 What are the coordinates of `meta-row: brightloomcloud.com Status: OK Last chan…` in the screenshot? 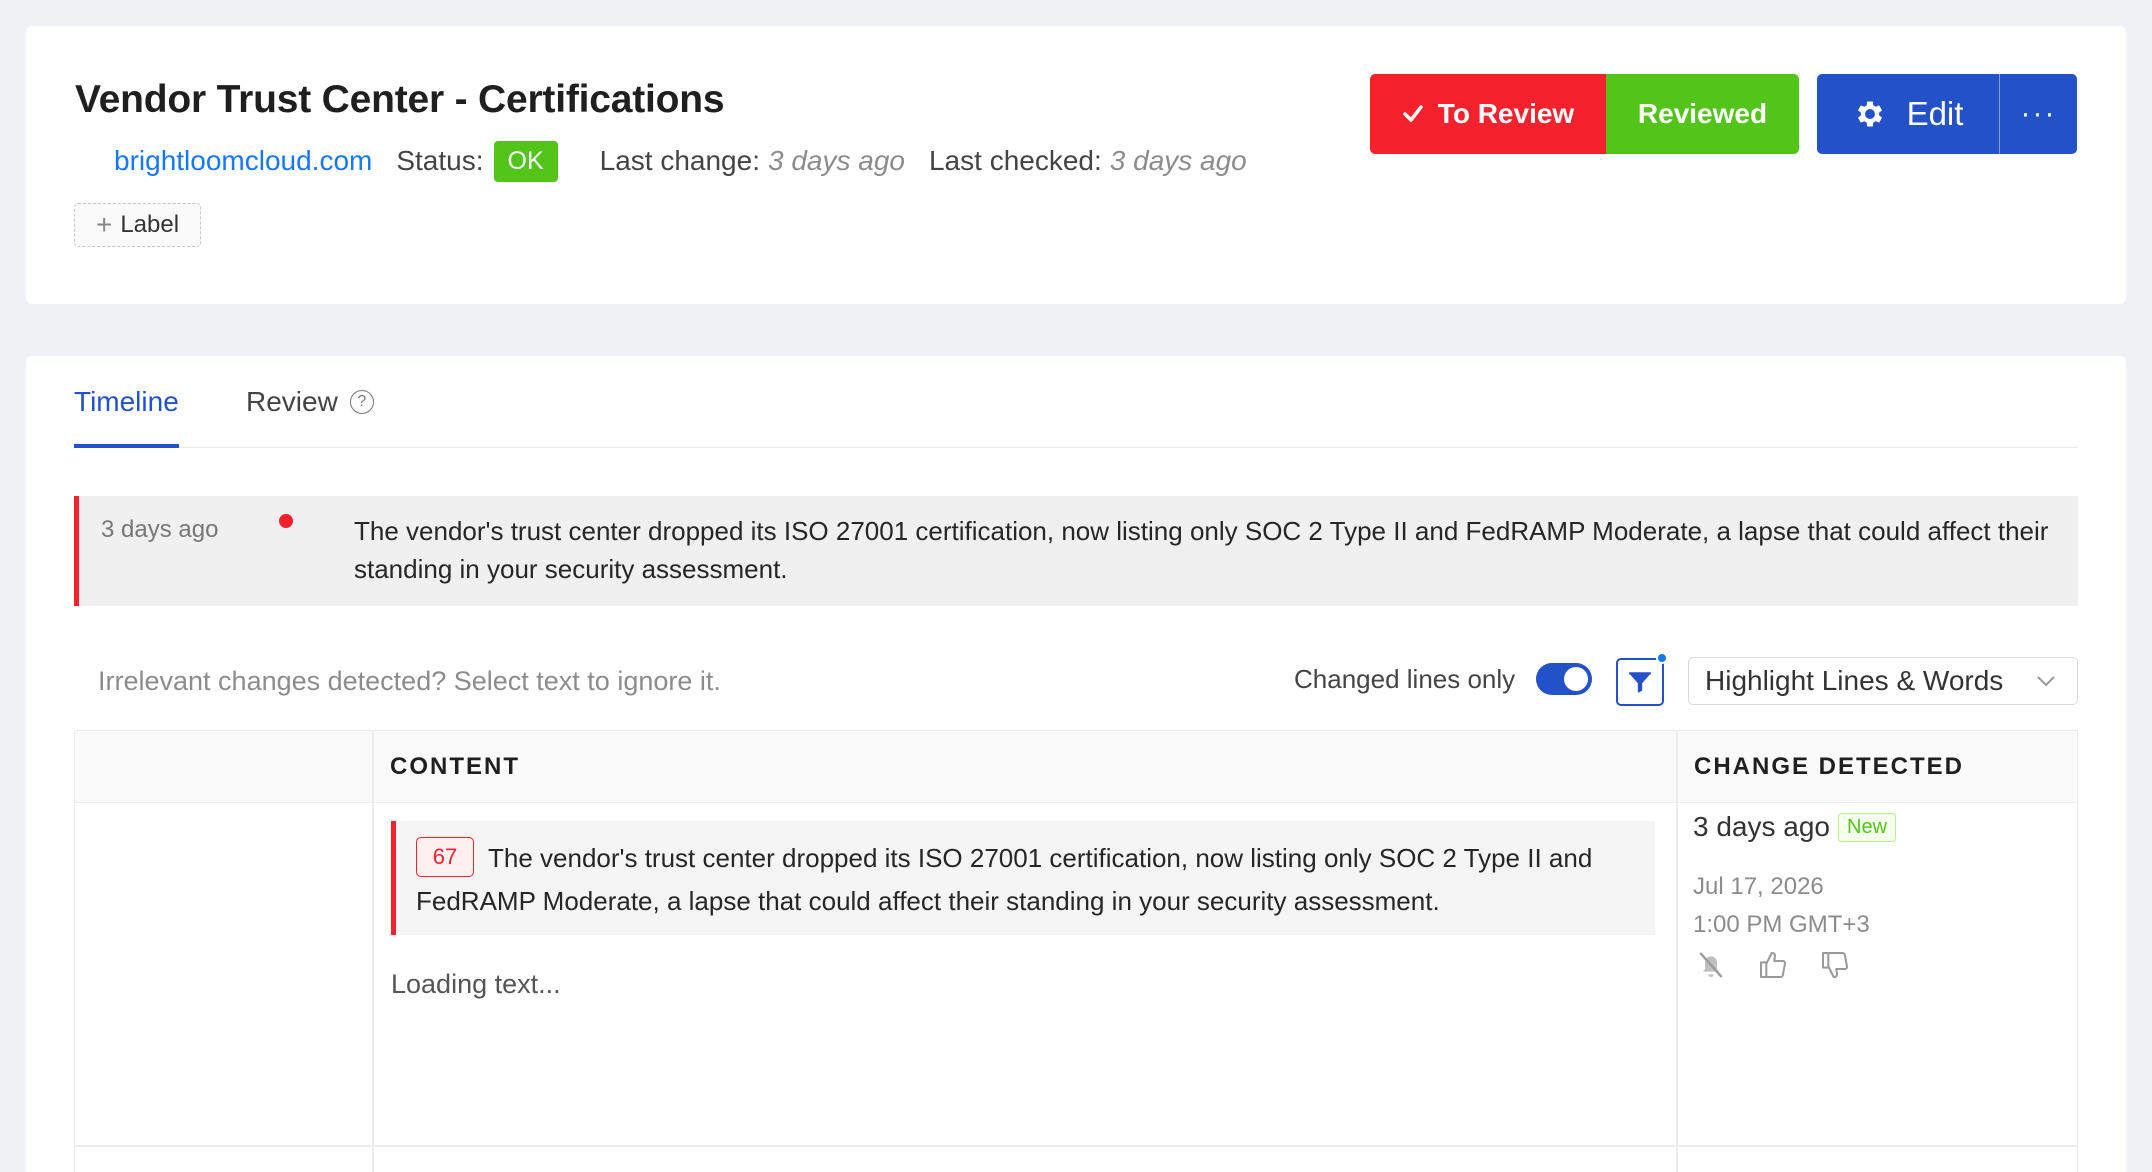 It's located at (680, 161).